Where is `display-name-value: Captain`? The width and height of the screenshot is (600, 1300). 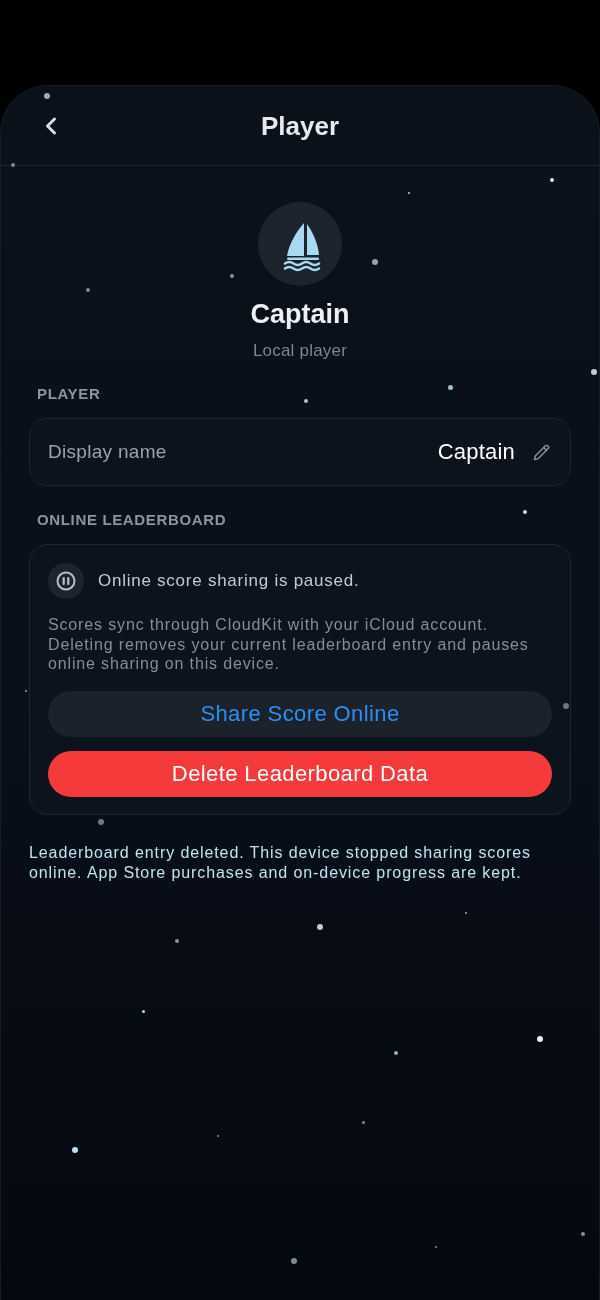 display-name-value: Captain is located at coordinates (476, 452).